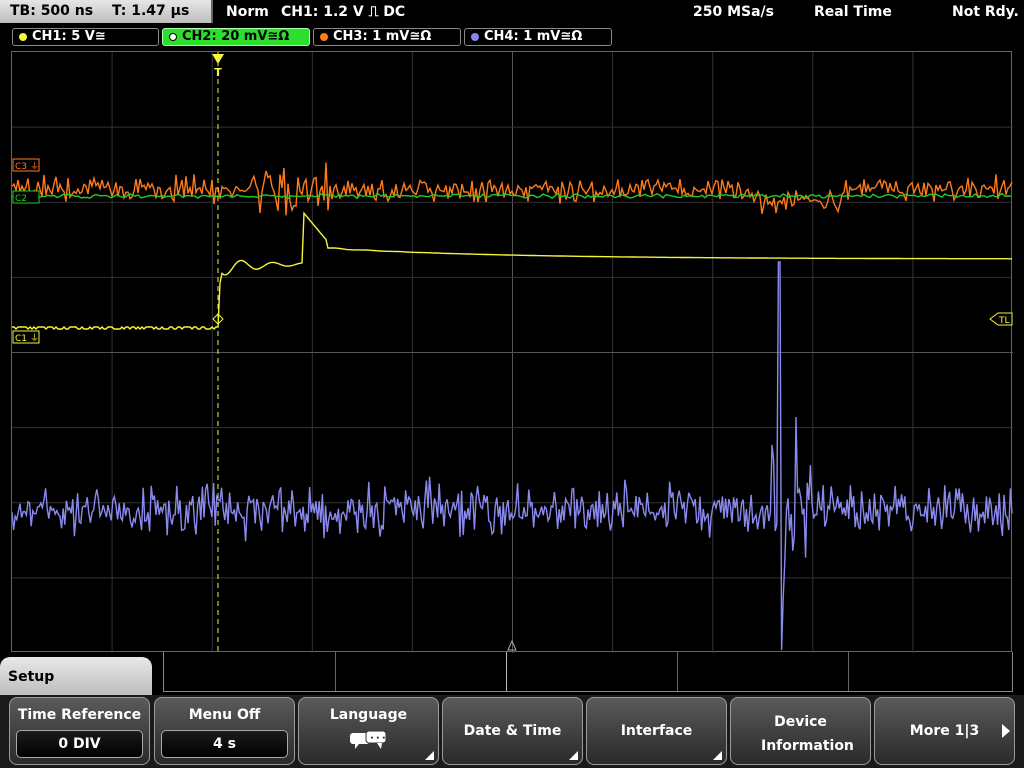  What do you see at coordinates (985, 12) in the screenshot?
I see `acquisition-state: Not Rdy.` at bounding box center [985, 12].